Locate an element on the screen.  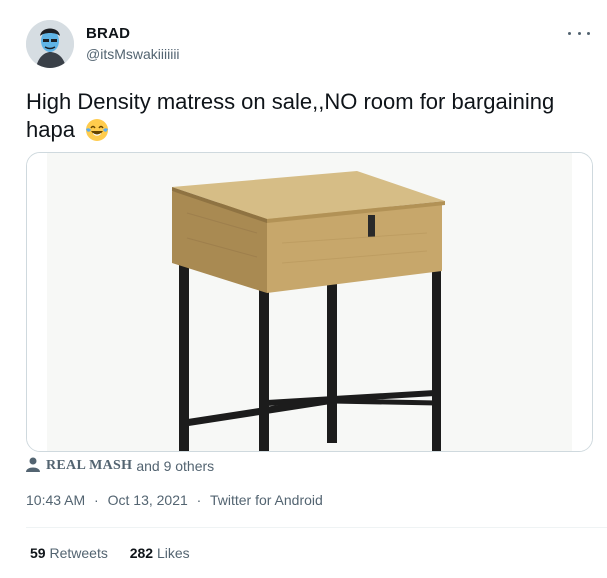
author-handle: @itsMswakiiiiiii is located at coordinates (133, 54).